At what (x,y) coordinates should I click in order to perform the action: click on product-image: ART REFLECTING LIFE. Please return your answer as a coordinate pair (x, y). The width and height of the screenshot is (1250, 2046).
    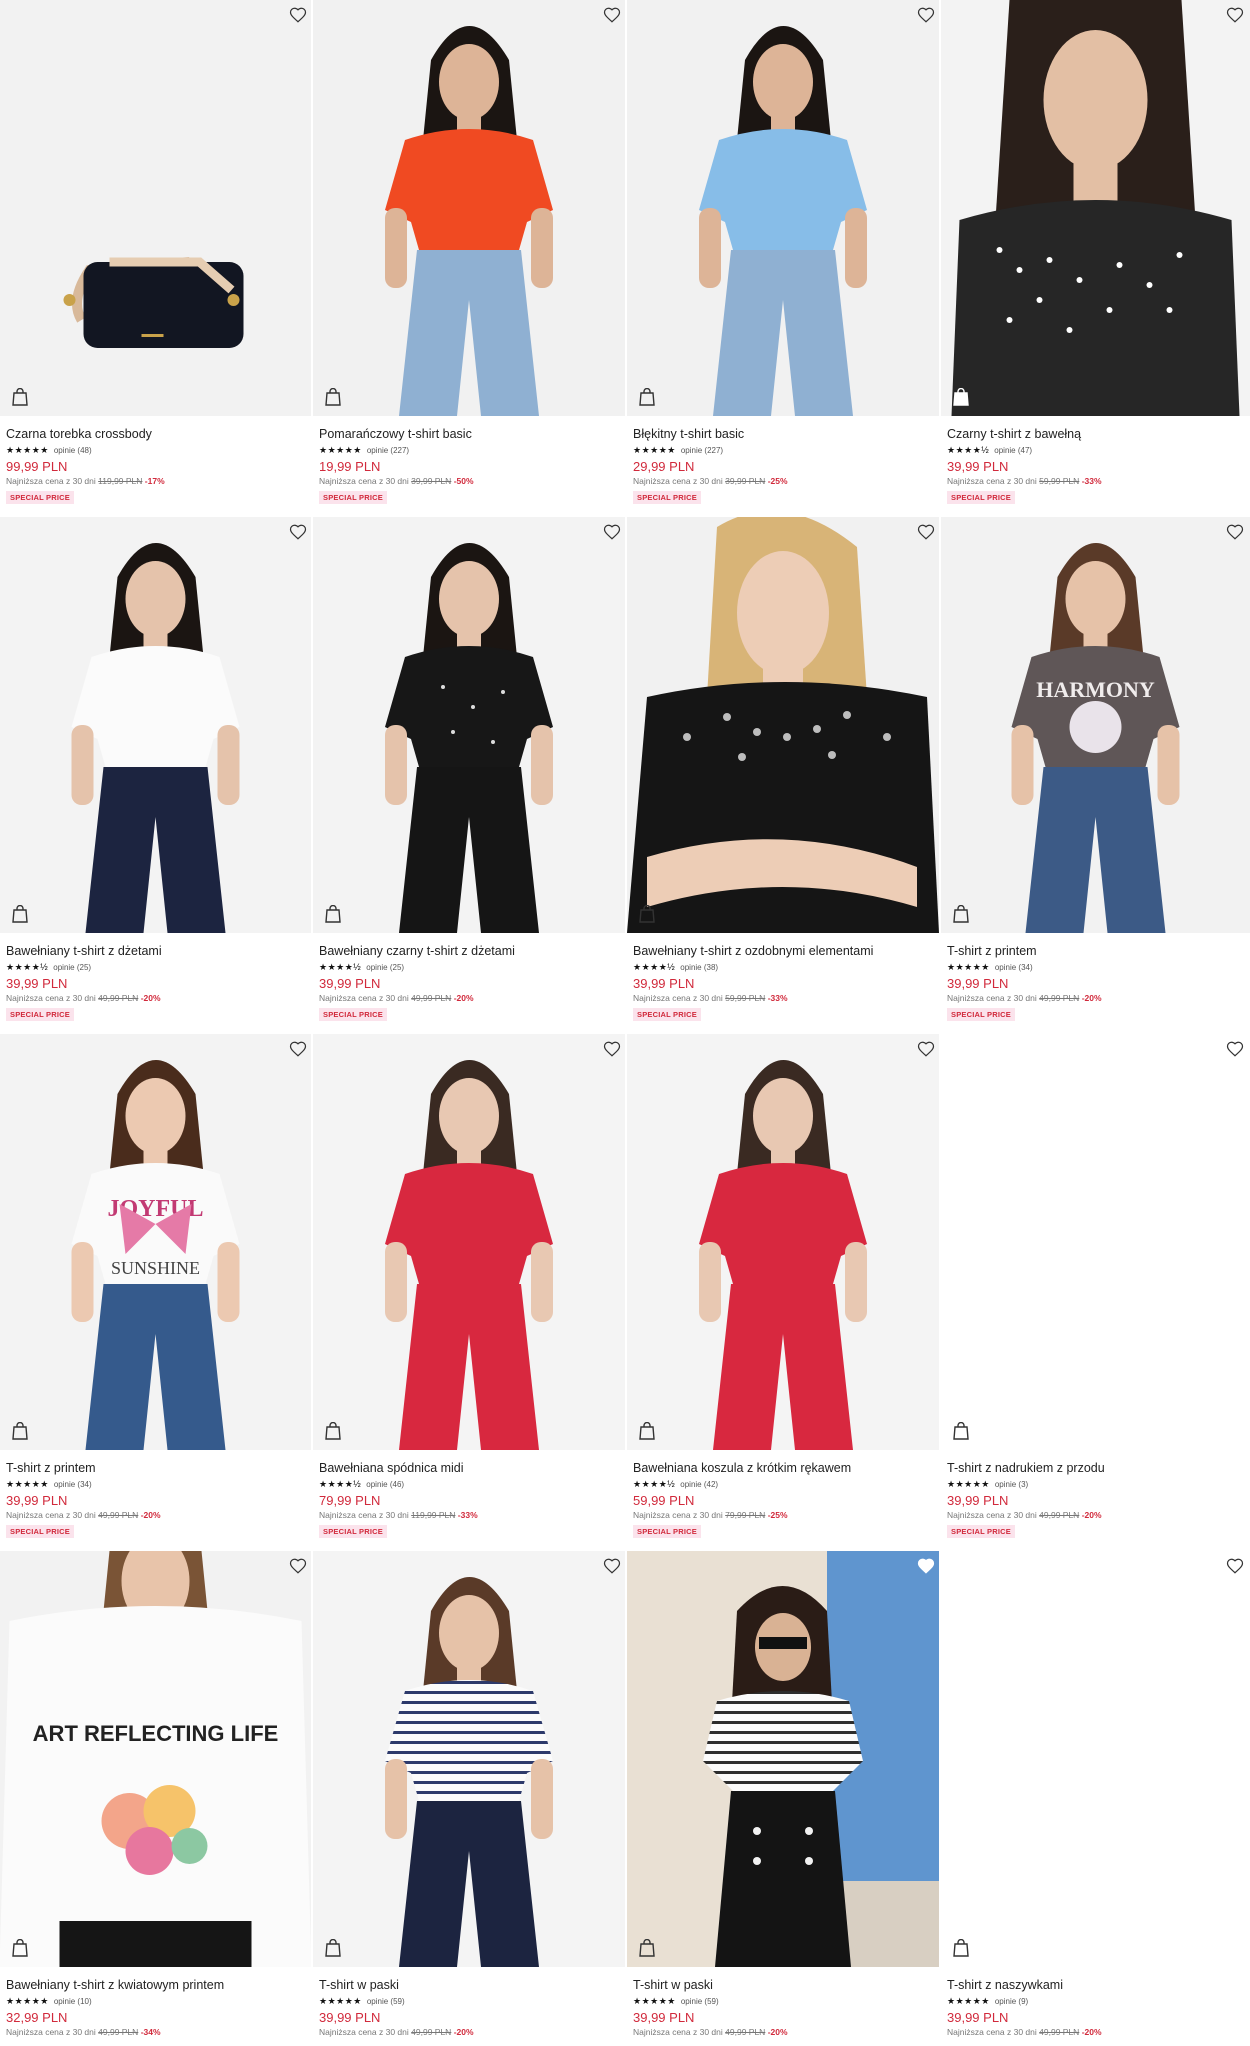
    Looking at the image, I should click on (155, 1759).